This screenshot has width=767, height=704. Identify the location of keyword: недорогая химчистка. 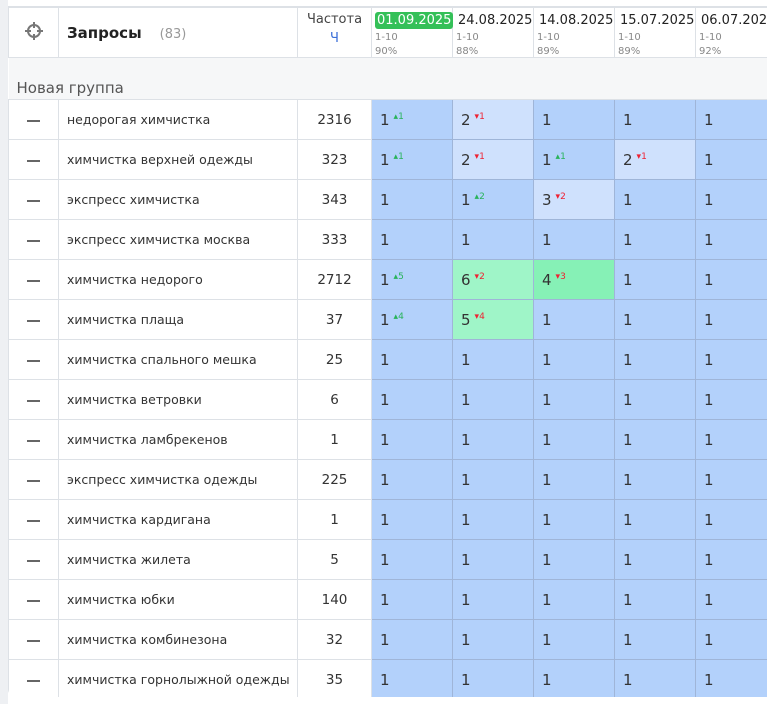
(178, 119).